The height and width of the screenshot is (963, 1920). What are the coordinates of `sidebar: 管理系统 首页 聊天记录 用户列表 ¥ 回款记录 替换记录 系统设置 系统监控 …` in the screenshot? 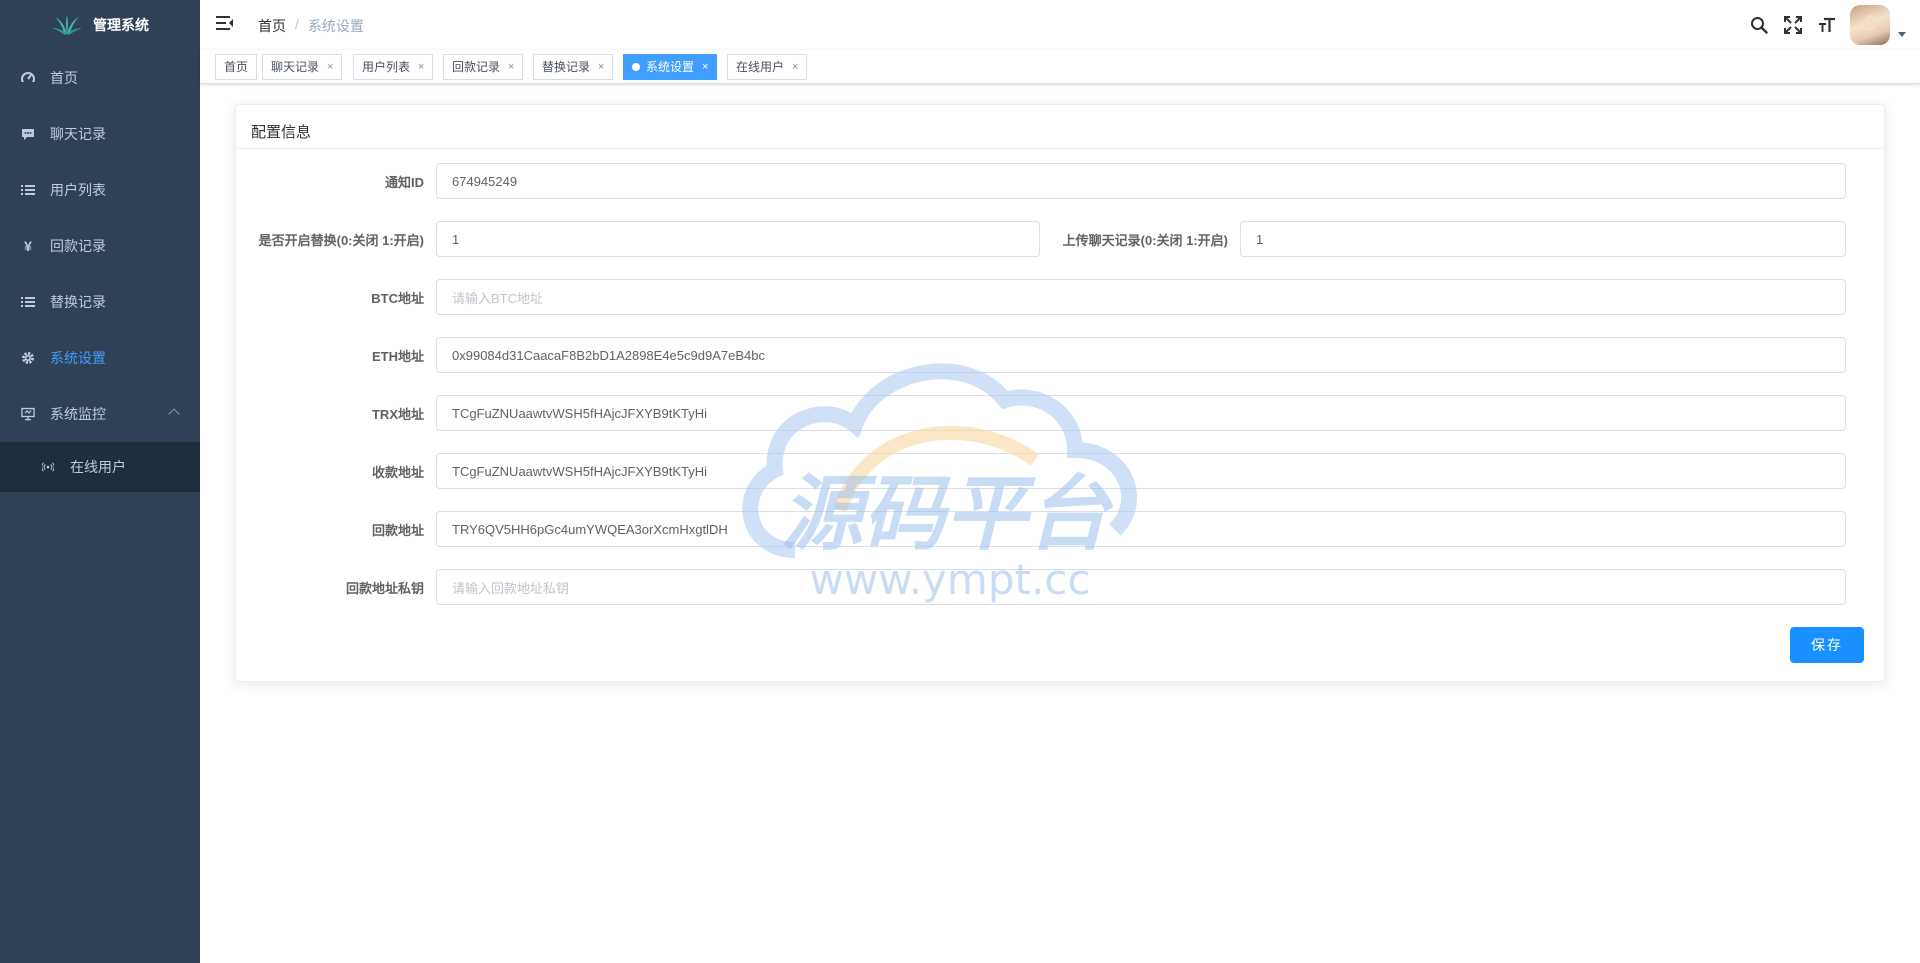 It's located at (100, 481).